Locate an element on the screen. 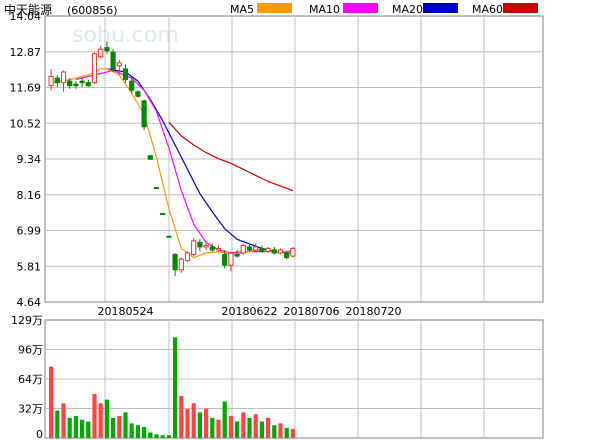 The height and width of the screenshot is (440, 600). legend-ma10-swatch is located at coordinates (360, 8).